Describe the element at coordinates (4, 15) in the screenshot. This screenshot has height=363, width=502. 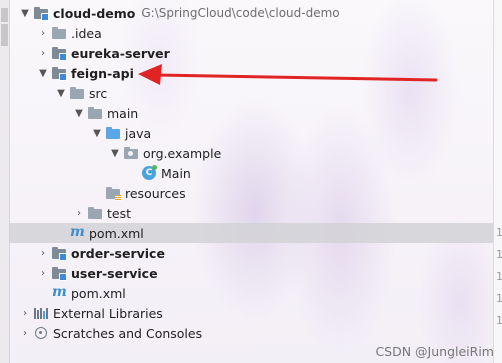
I see `project-tab-marker` at that location.